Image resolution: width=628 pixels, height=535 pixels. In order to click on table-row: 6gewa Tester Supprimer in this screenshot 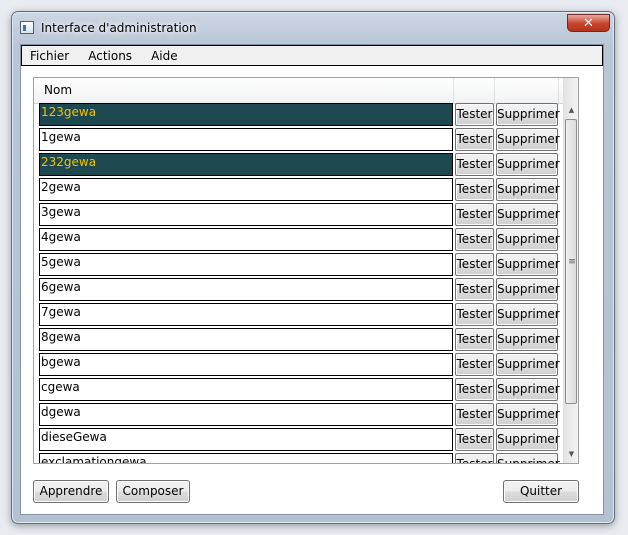, I will do `click(299, 289)`.